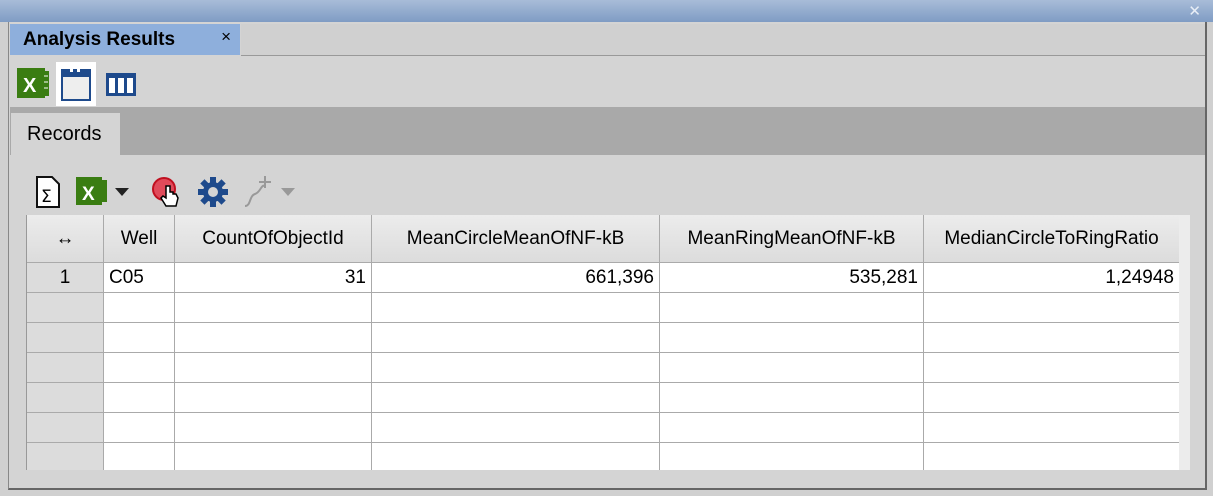  Describe the element at coordinates (273, 239) in the screenshot. I see `column-header-count: CountOfObjectId` at that location.